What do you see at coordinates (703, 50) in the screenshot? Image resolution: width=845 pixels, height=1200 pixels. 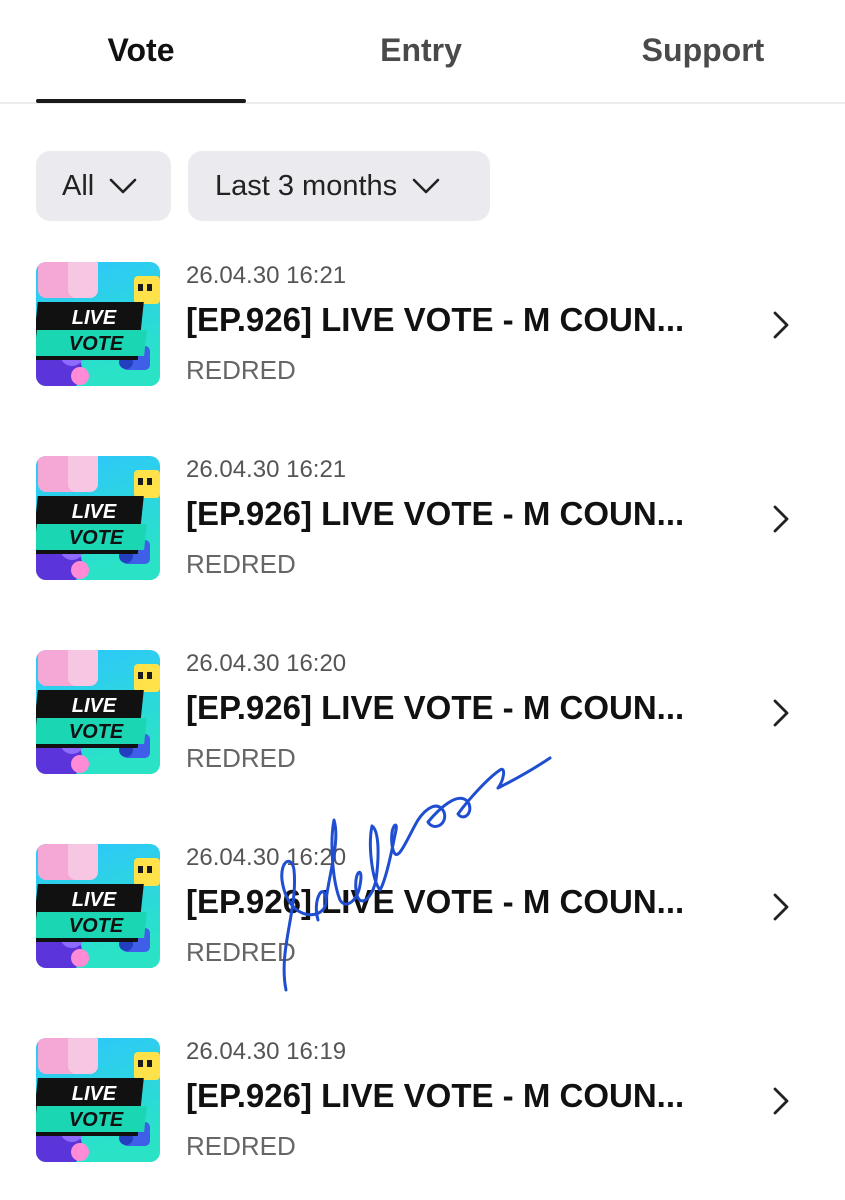 I see `tab-support: Support` at bounding box center [703, 50].